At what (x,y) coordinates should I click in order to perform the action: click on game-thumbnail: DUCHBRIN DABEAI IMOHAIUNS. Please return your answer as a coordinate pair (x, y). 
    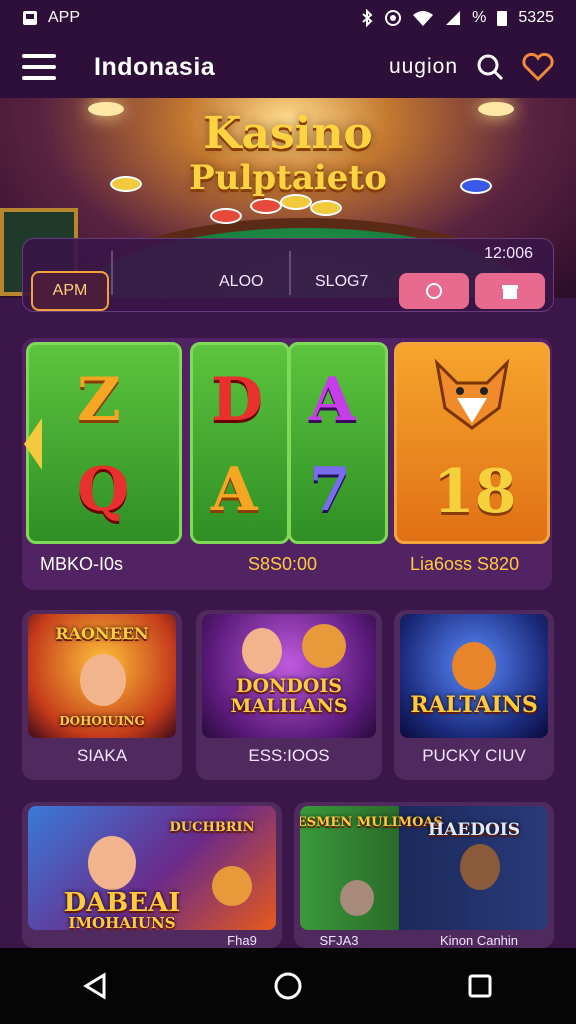
    Looking at the image, I should click on (152, 868).